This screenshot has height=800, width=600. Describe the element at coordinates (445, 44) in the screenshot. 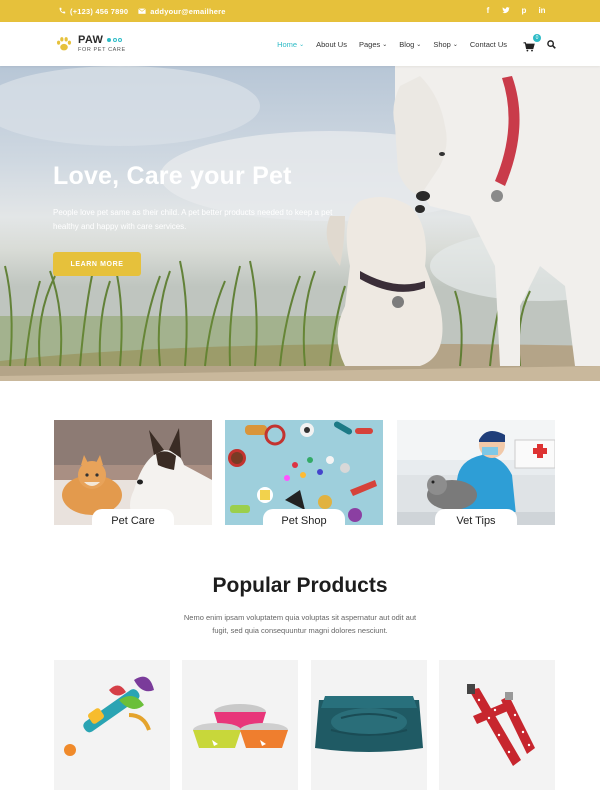

I see `nav-item-shop: Shop ⌄` at that location.